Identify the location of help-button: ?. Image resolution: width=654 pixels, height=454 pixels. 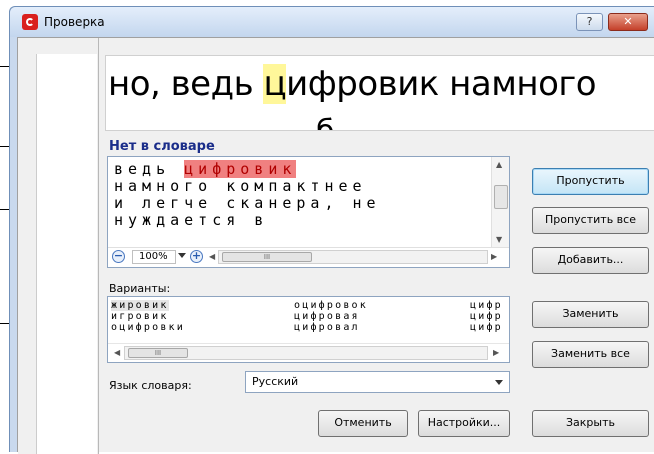
(589, 22).